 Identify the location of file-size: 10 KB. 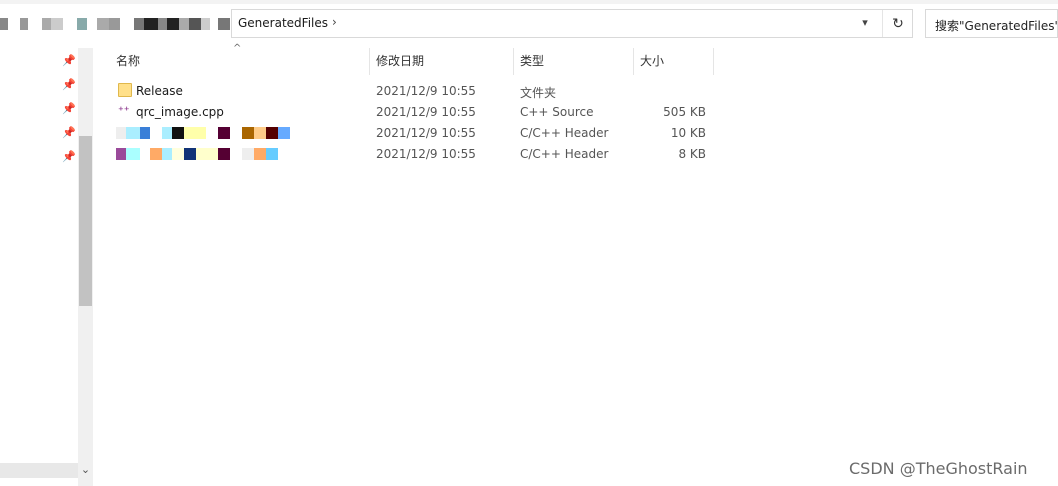
(688, 133).